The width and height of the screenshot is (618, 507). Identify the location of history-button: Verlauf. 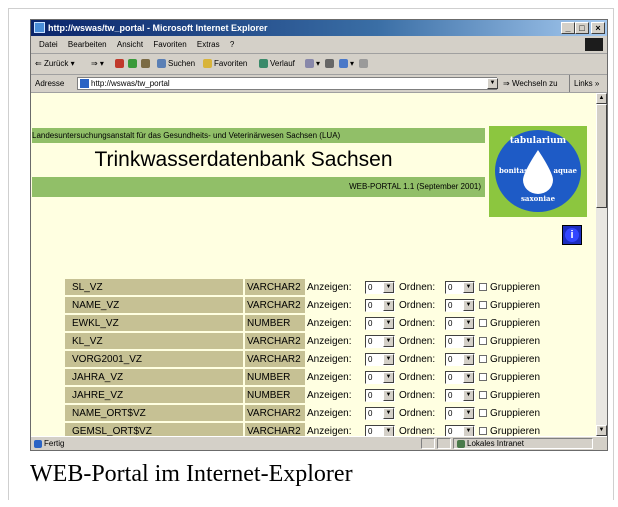
(277, 64).